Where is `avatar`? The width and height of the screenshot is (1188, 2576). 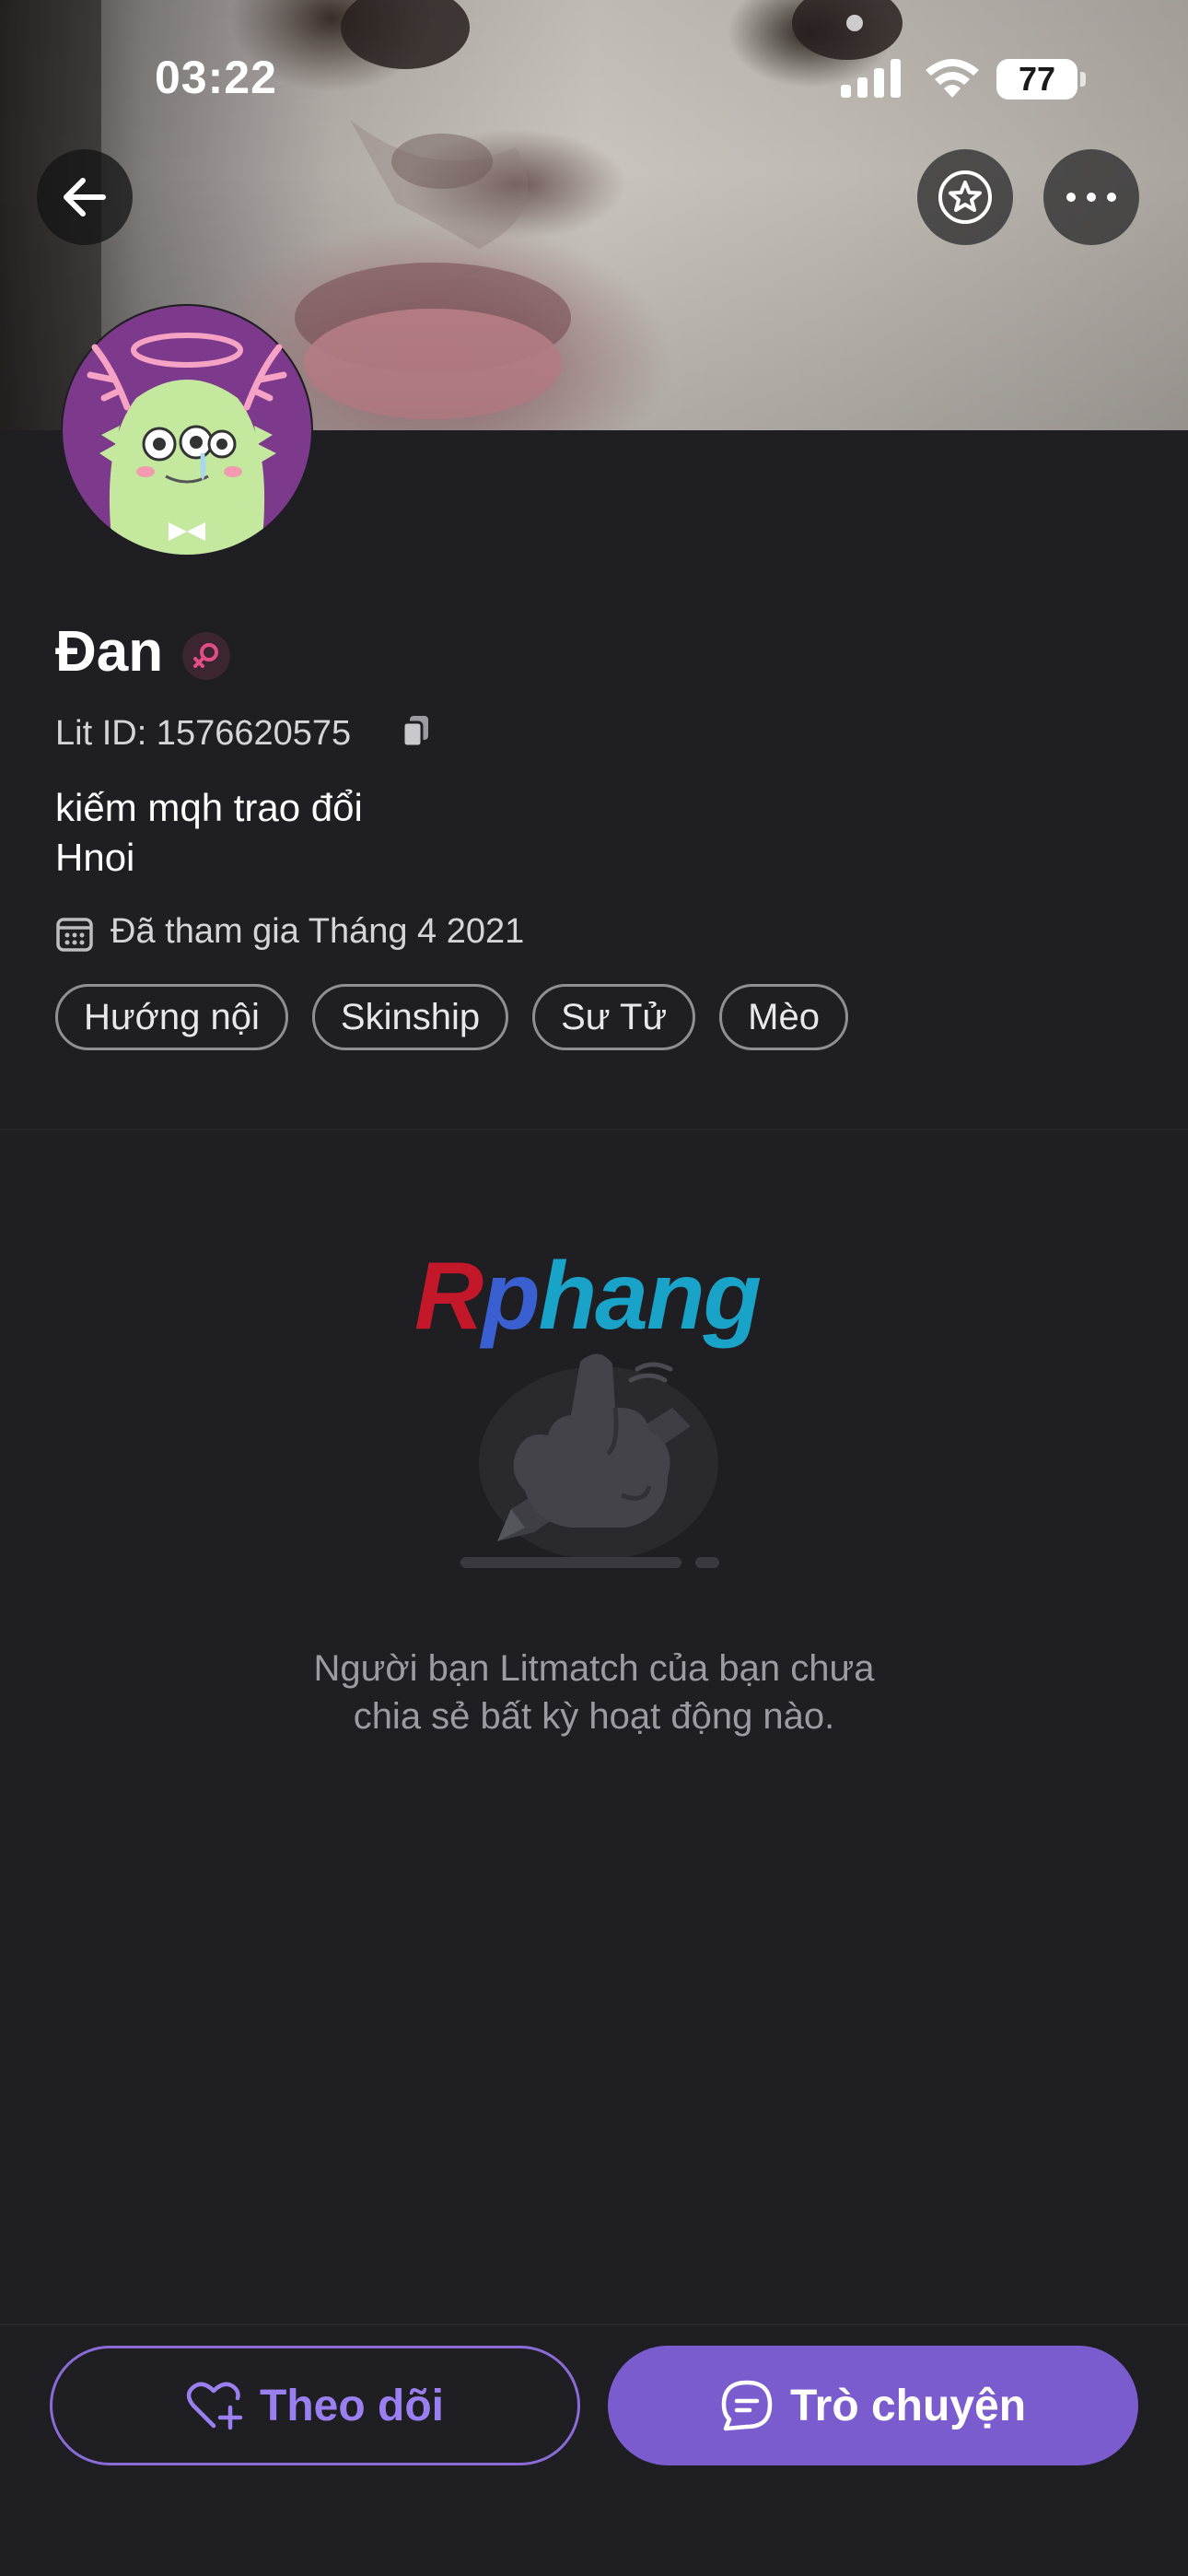 avatar is located at coordinates (187, 430).